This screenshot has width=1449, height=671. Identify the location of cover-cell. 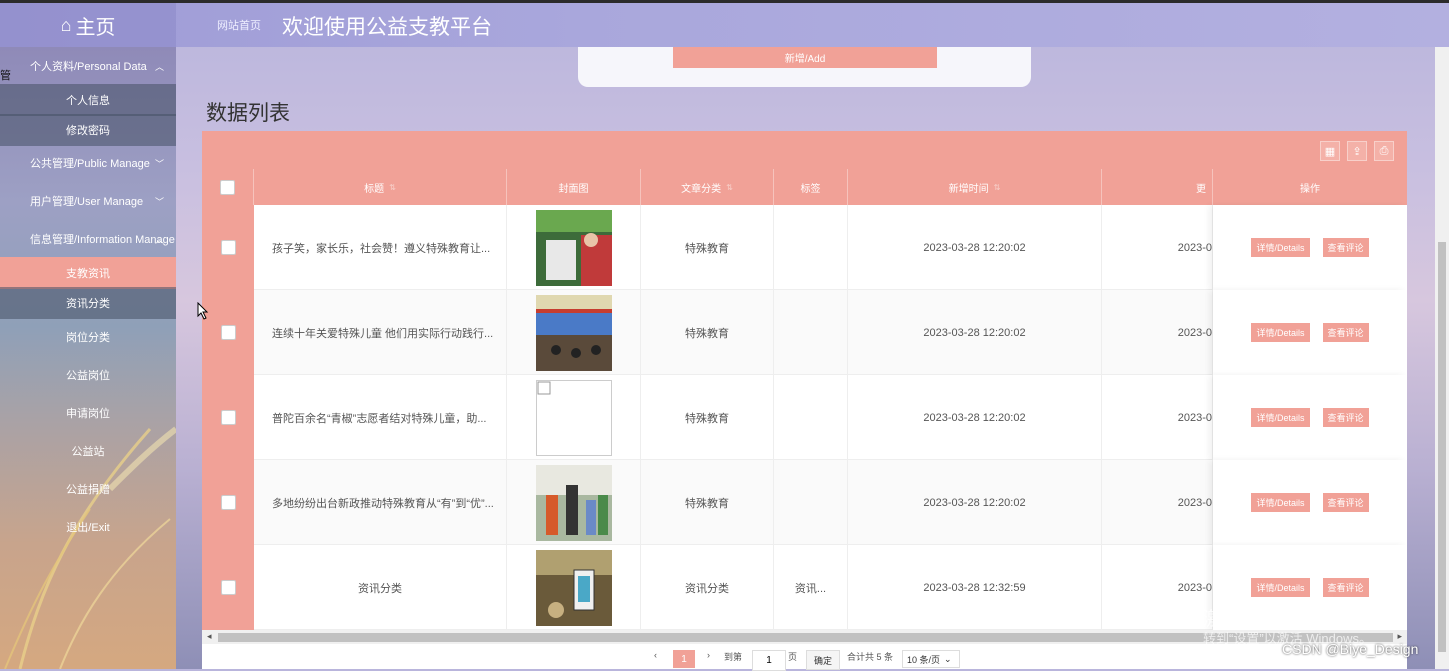
(574, 587).